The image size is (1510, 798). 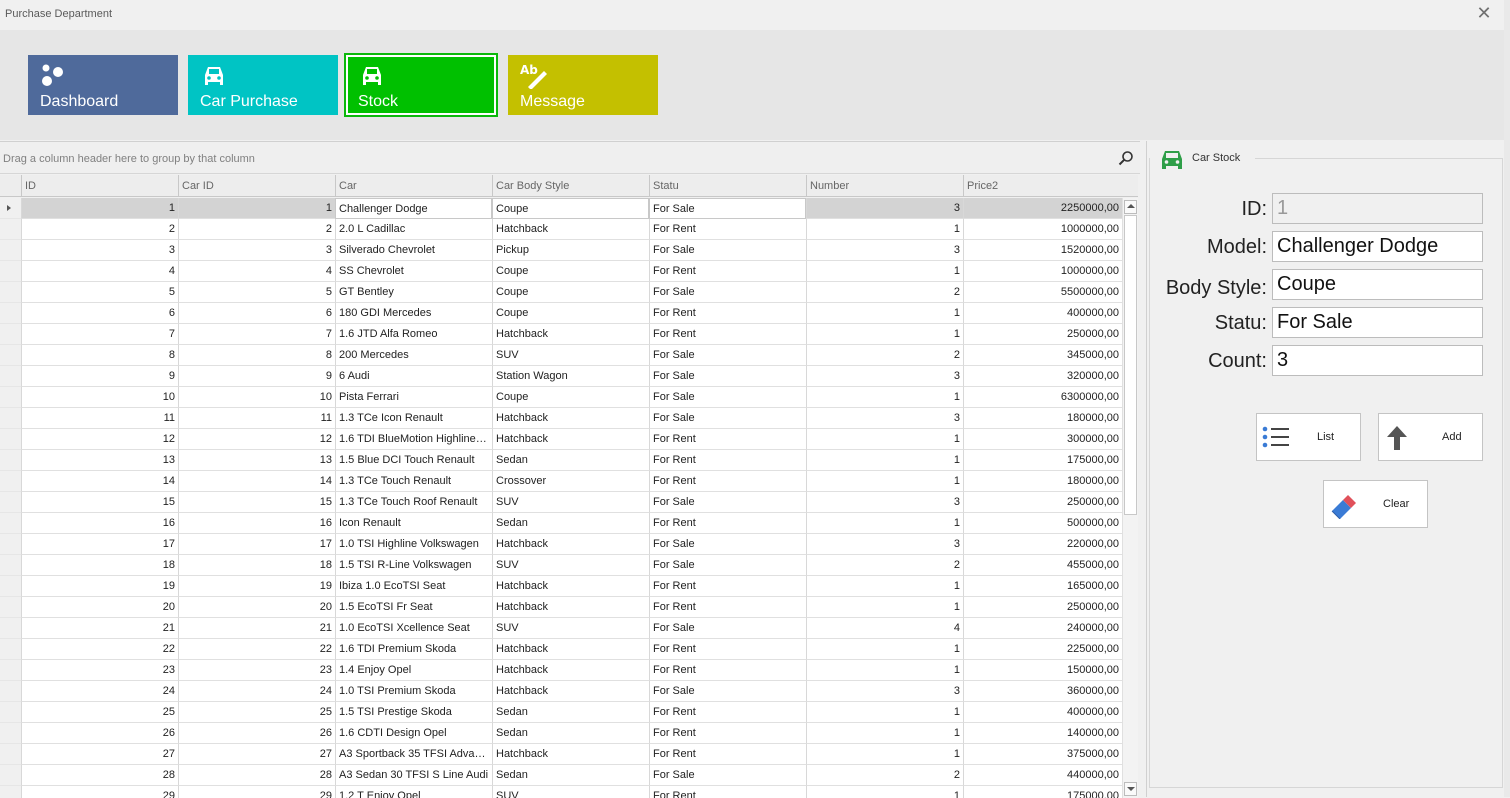 What do you see at coordinates (1042, 250) in the screenshot?
I see `cell-price2: 1520000,00` at bounding box center [1042, 250].